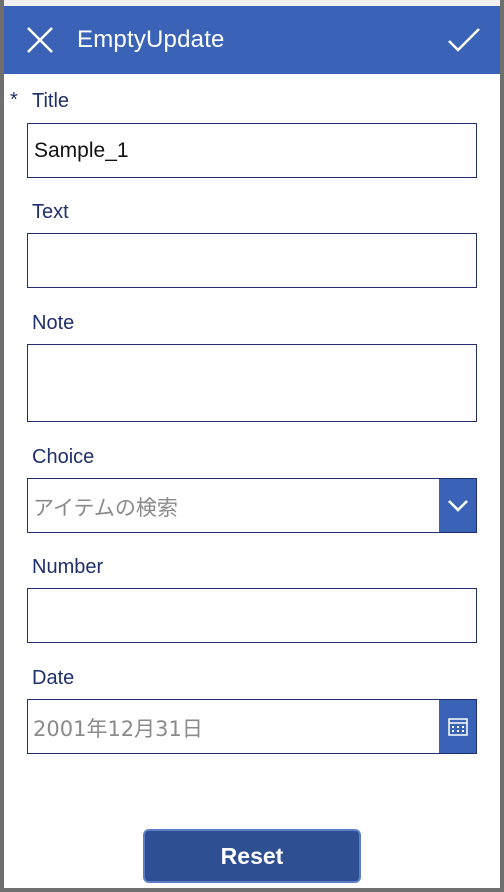  Describe the element at coordinates (68, 567) in the screenshot. I see `number-label: Number` at that location.